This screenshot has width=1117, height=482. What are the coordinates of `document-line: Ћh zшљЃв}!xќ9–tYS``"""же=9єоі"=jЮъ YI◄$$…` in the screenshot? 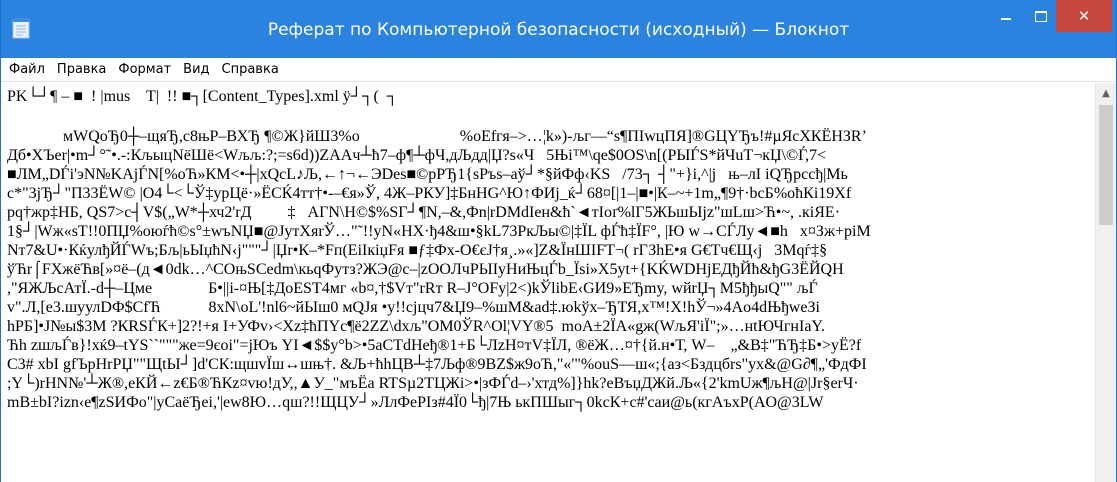 It's located at (434, 345).